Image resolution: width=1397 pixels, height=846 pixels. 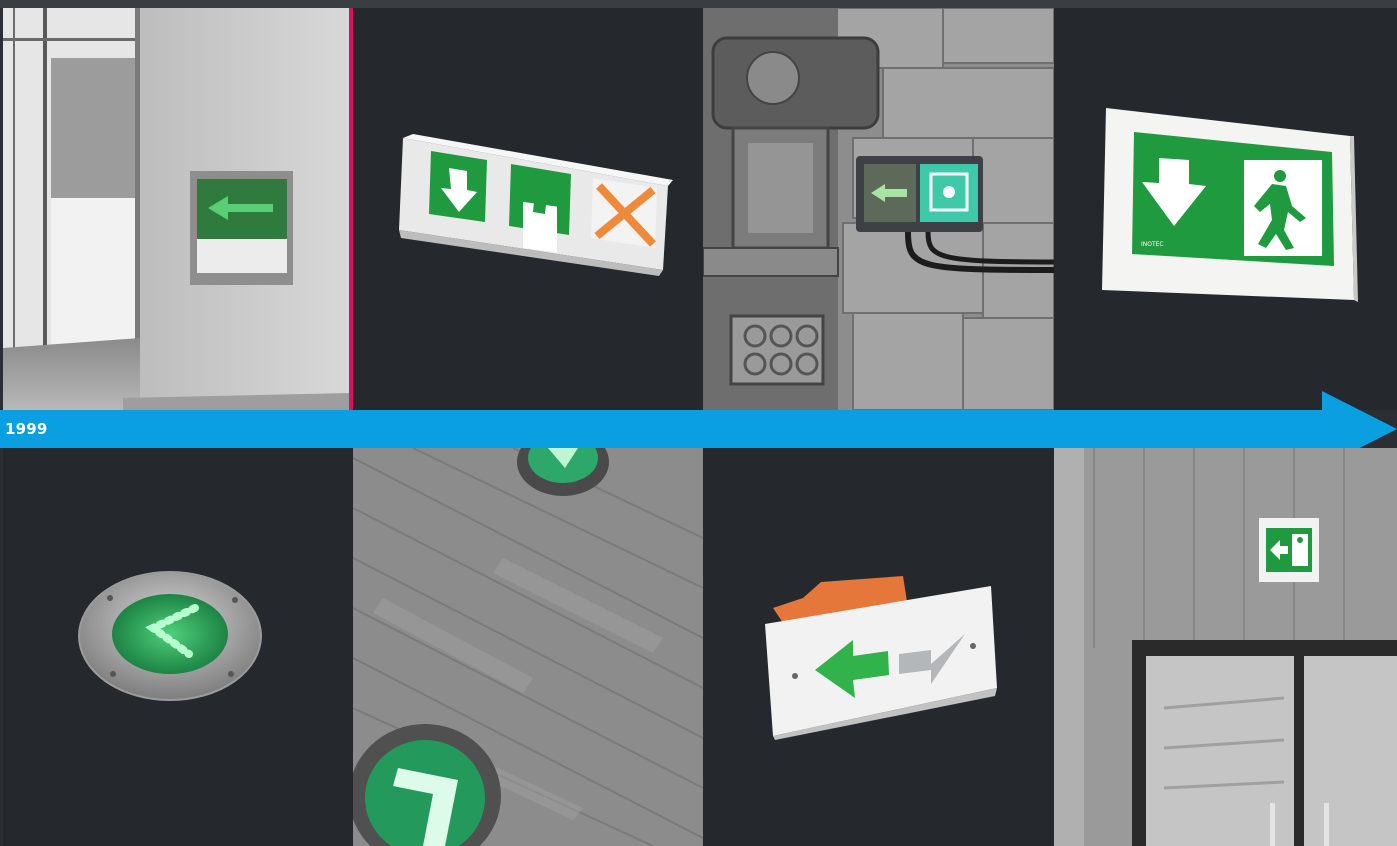 What do you see at coordinates (536, 205) in the screenshot?
I see `triple-symbol-sign-photo` at bounding box center [536, 205].